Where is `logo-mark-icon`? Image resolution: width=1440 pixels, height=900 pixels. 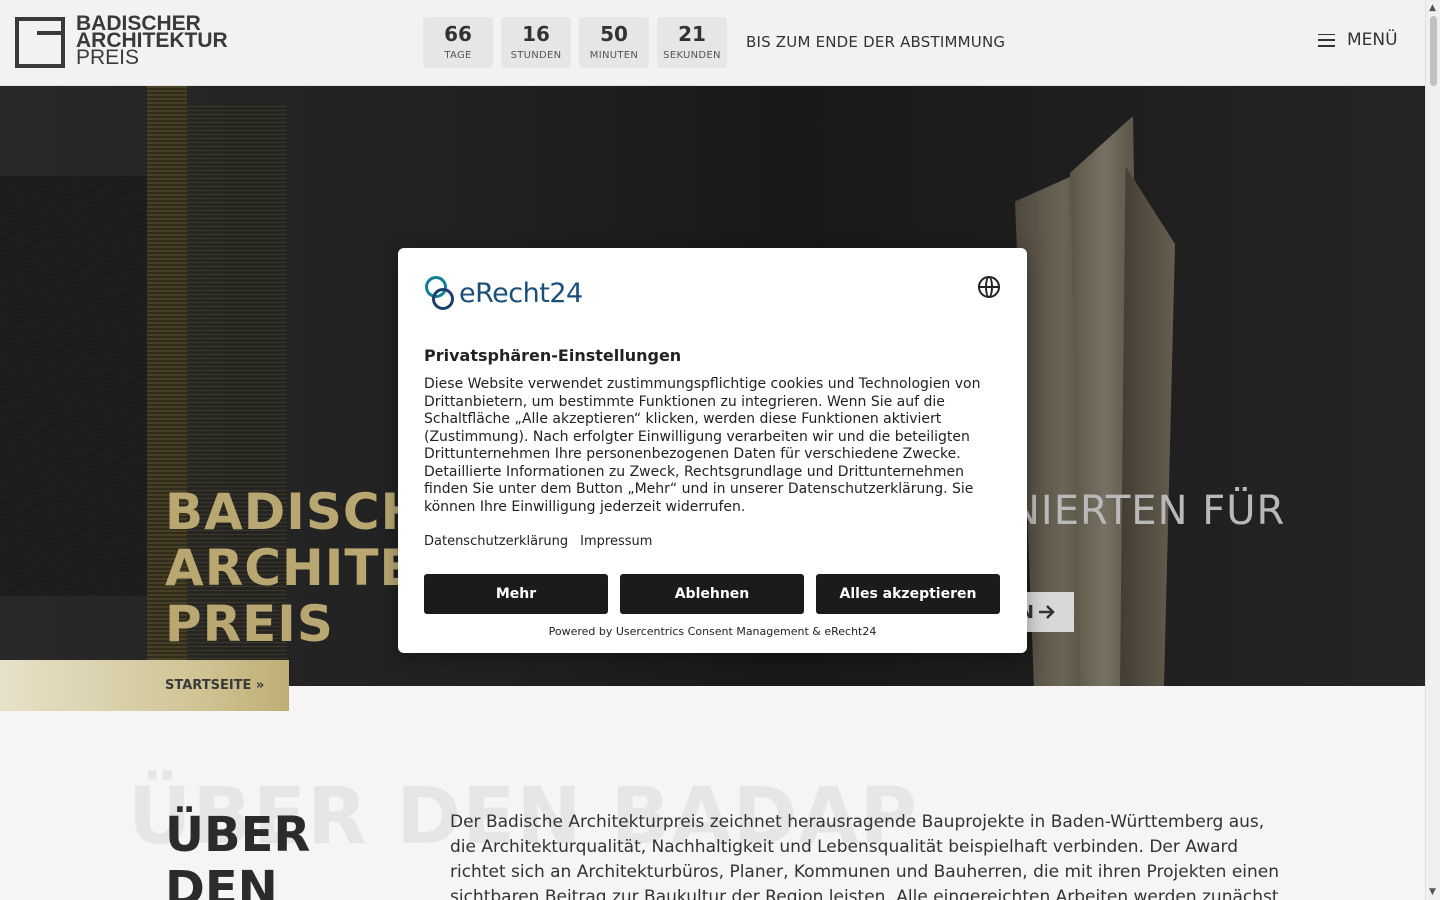
logo-mark-icon is located at coordinates (40, 42).